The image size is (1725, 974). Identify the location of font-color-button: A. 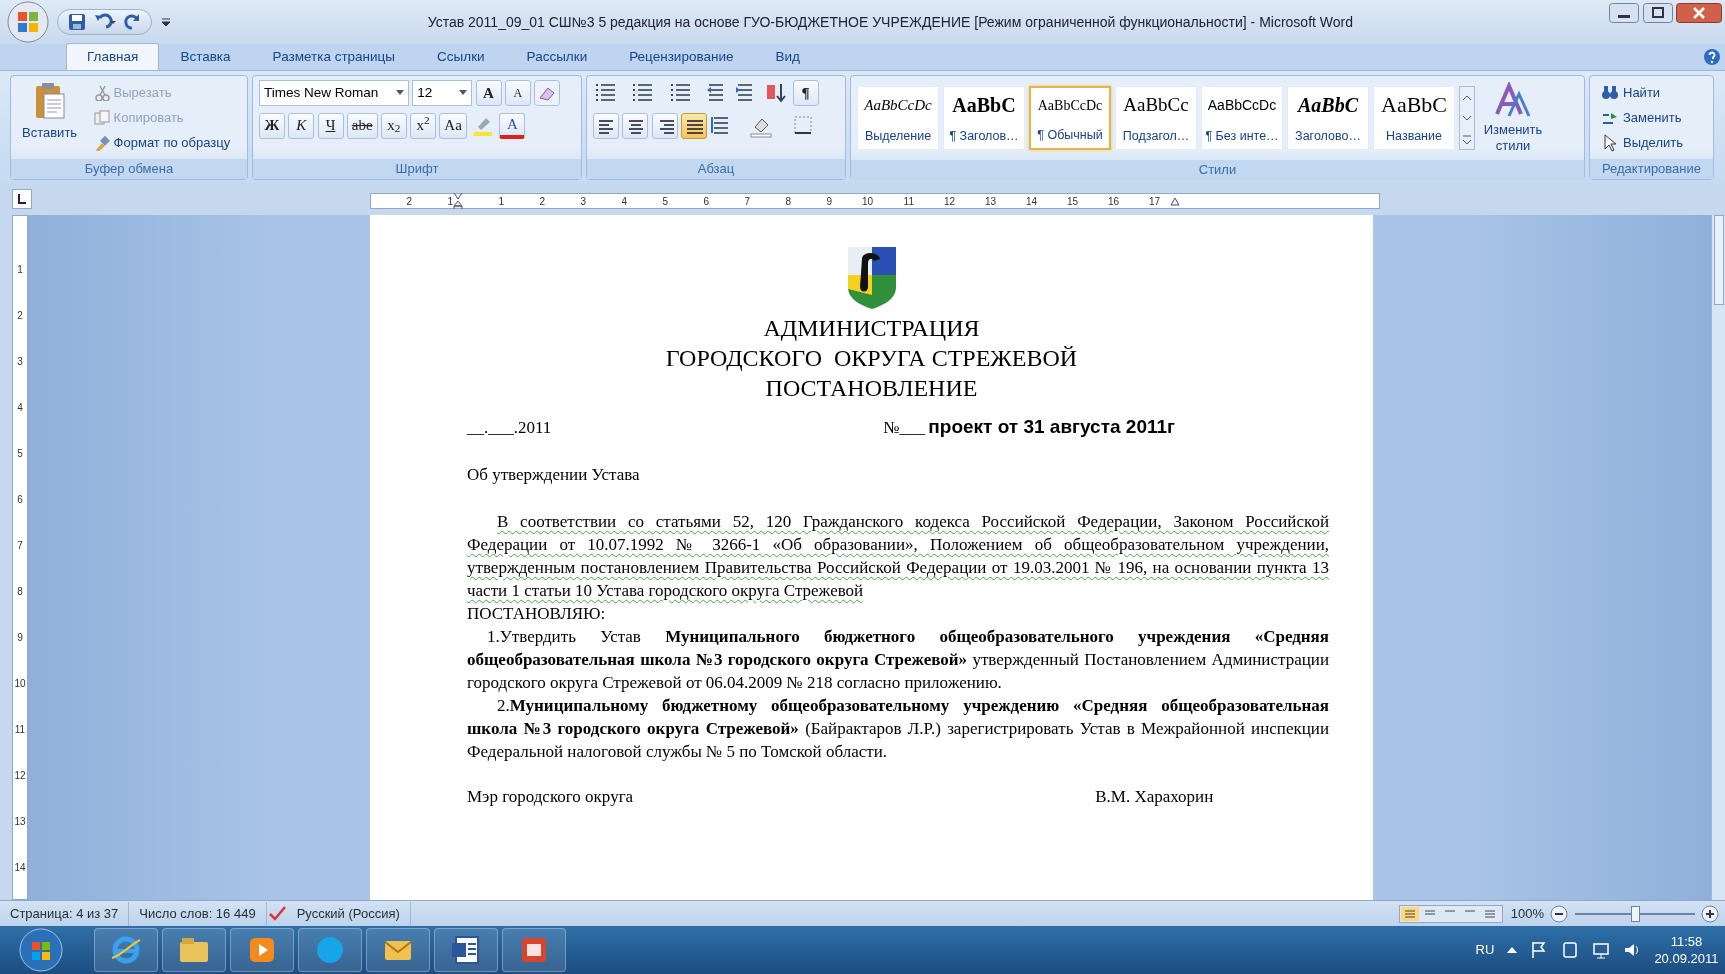
(512, 125).